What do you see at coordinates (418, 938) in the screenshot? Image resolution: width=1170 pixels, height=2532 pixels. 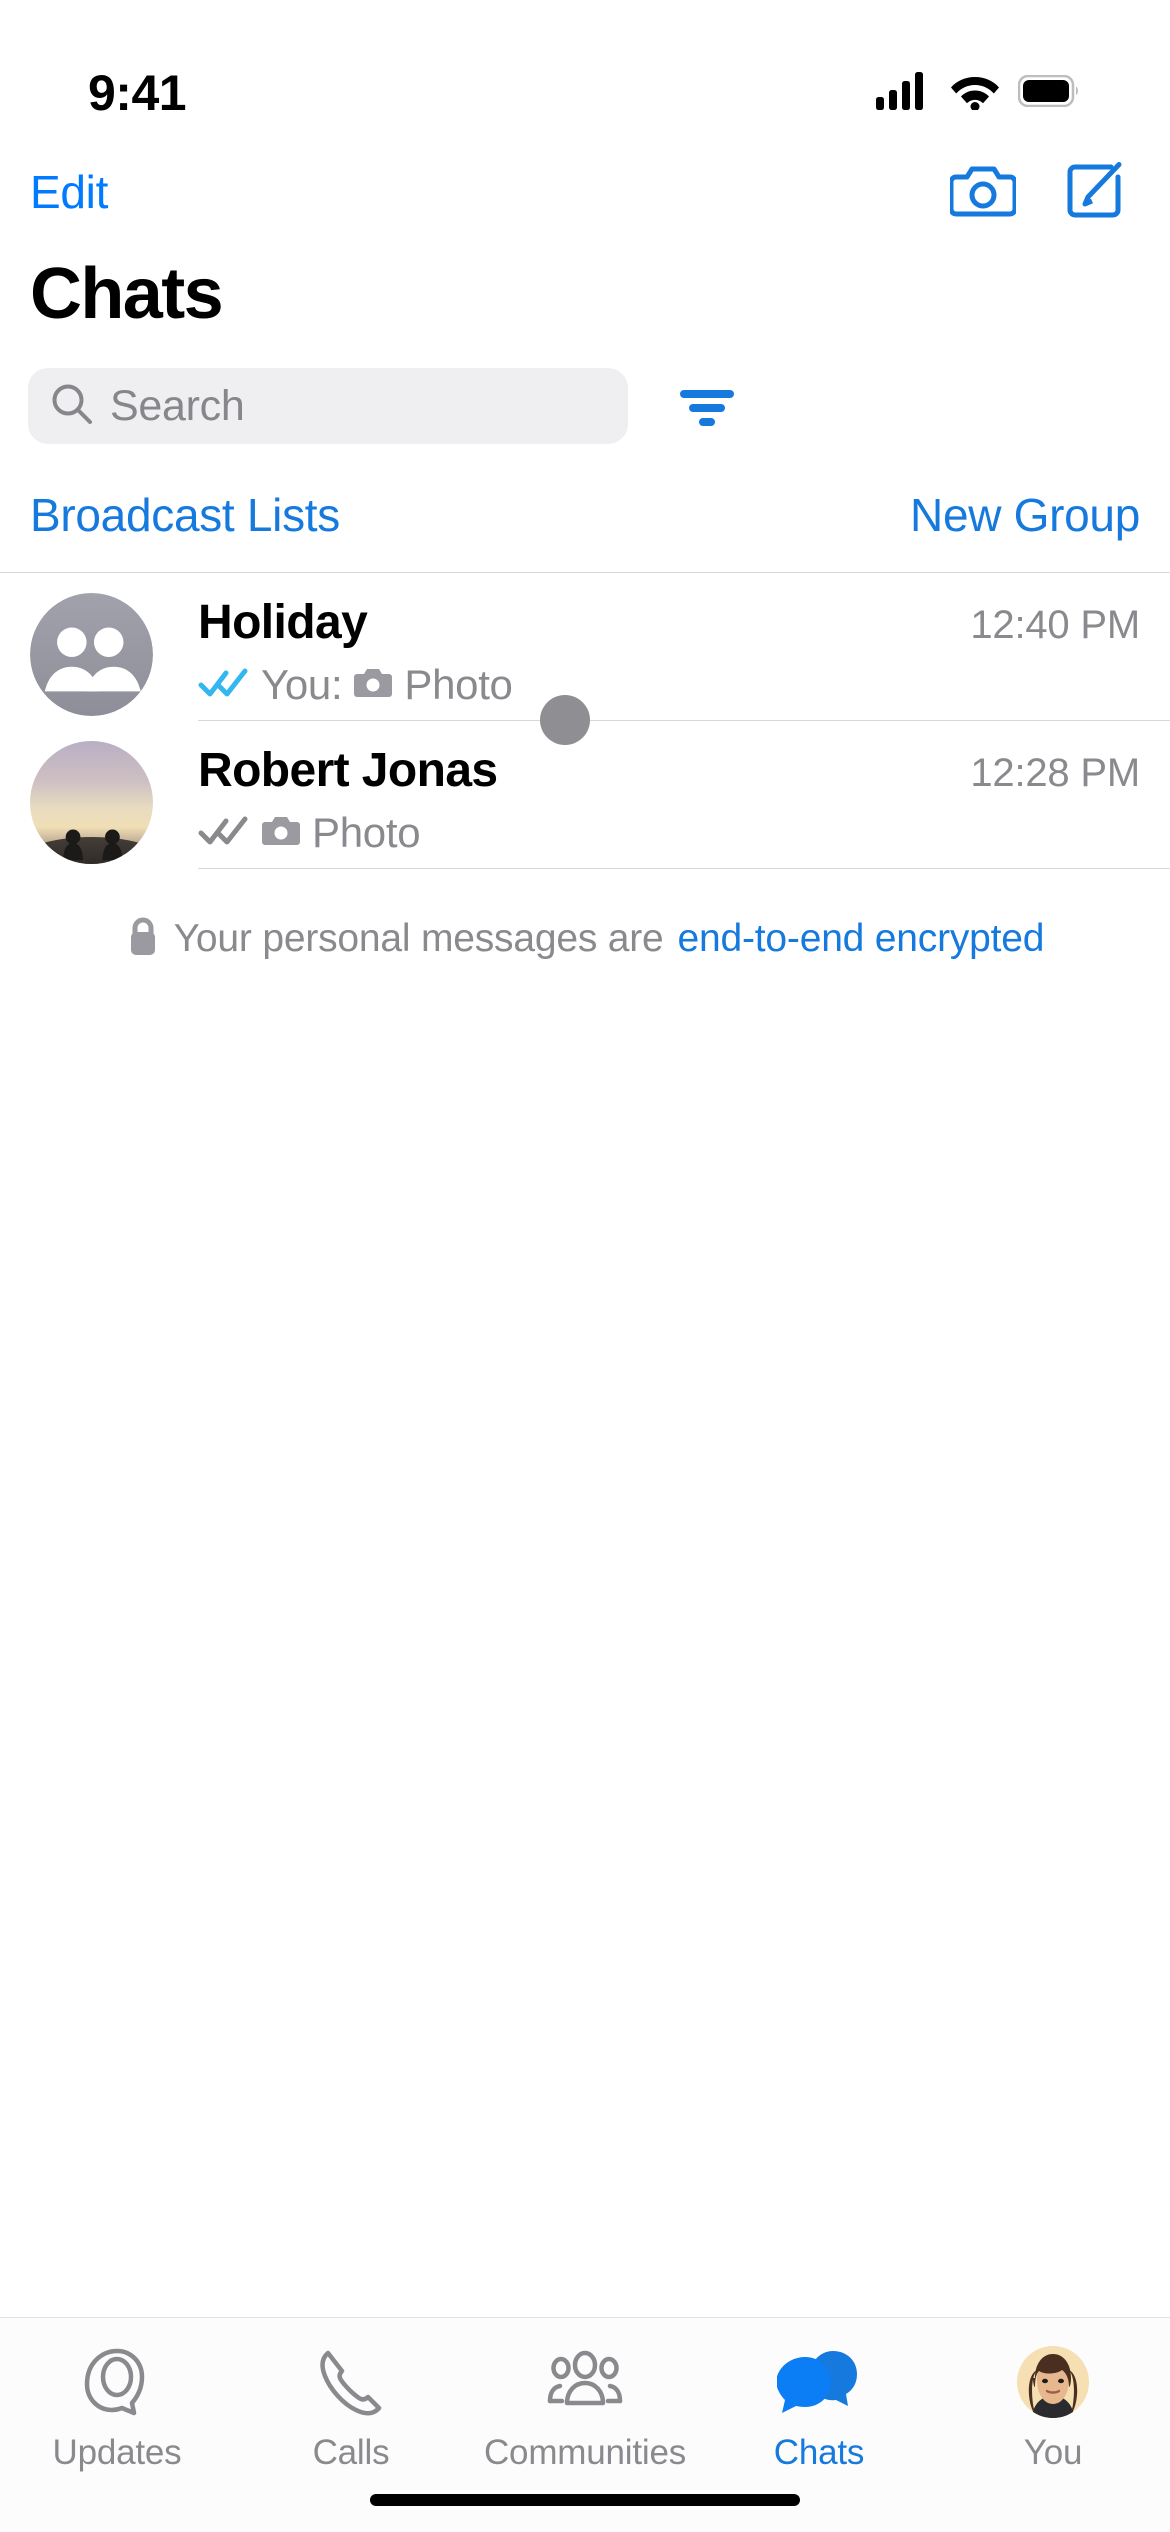 I see `encryption-text: Your personal messages are` at bounding box center [418, 938].